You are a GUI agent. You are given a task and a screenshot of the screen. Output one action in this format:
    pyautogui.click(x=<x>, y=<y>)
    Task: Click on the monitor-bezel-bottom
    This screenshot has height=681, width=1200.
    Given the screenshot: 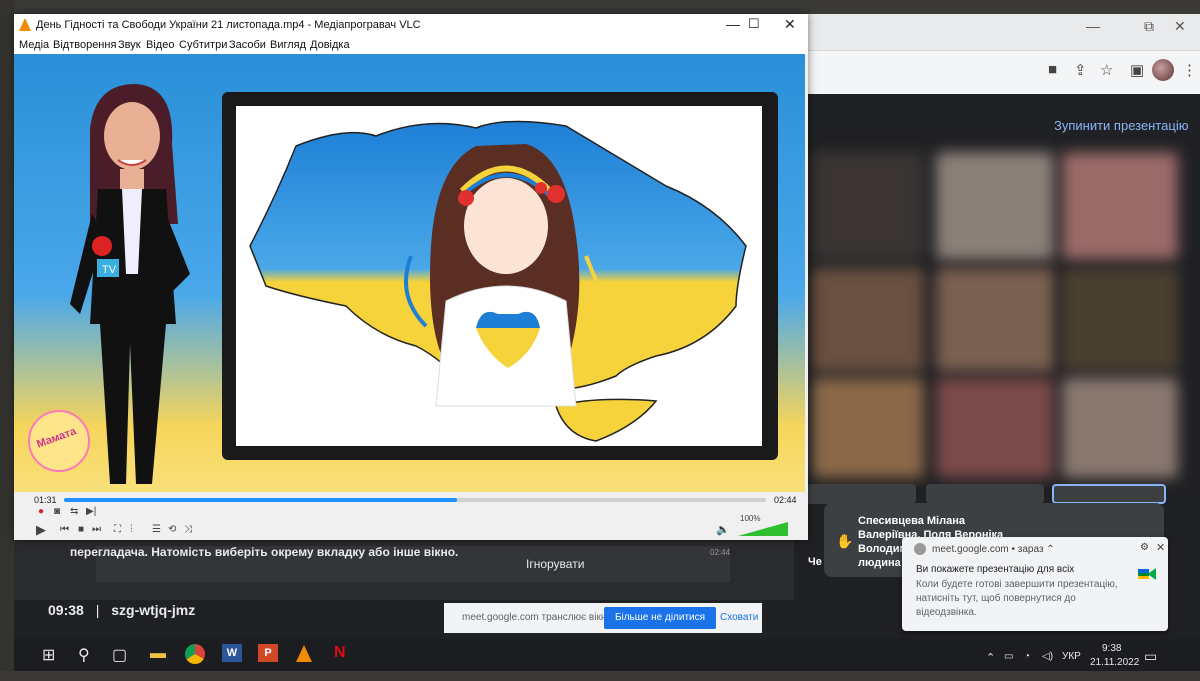 What is the action you would take?
    pyautogui.click(x=600, y=676)
    